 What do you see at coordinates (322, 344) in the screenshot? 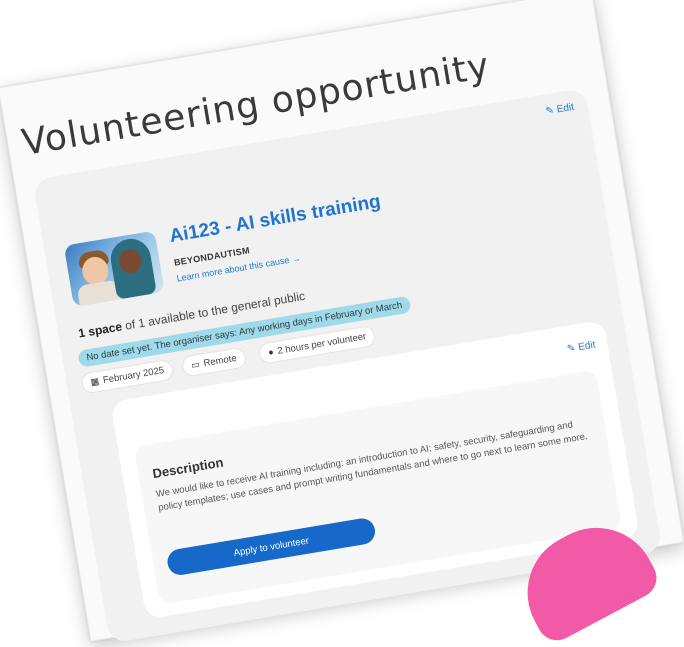
I see `hours-chip-label: 2 hours per volunteer` at bounding box center [322, 344].